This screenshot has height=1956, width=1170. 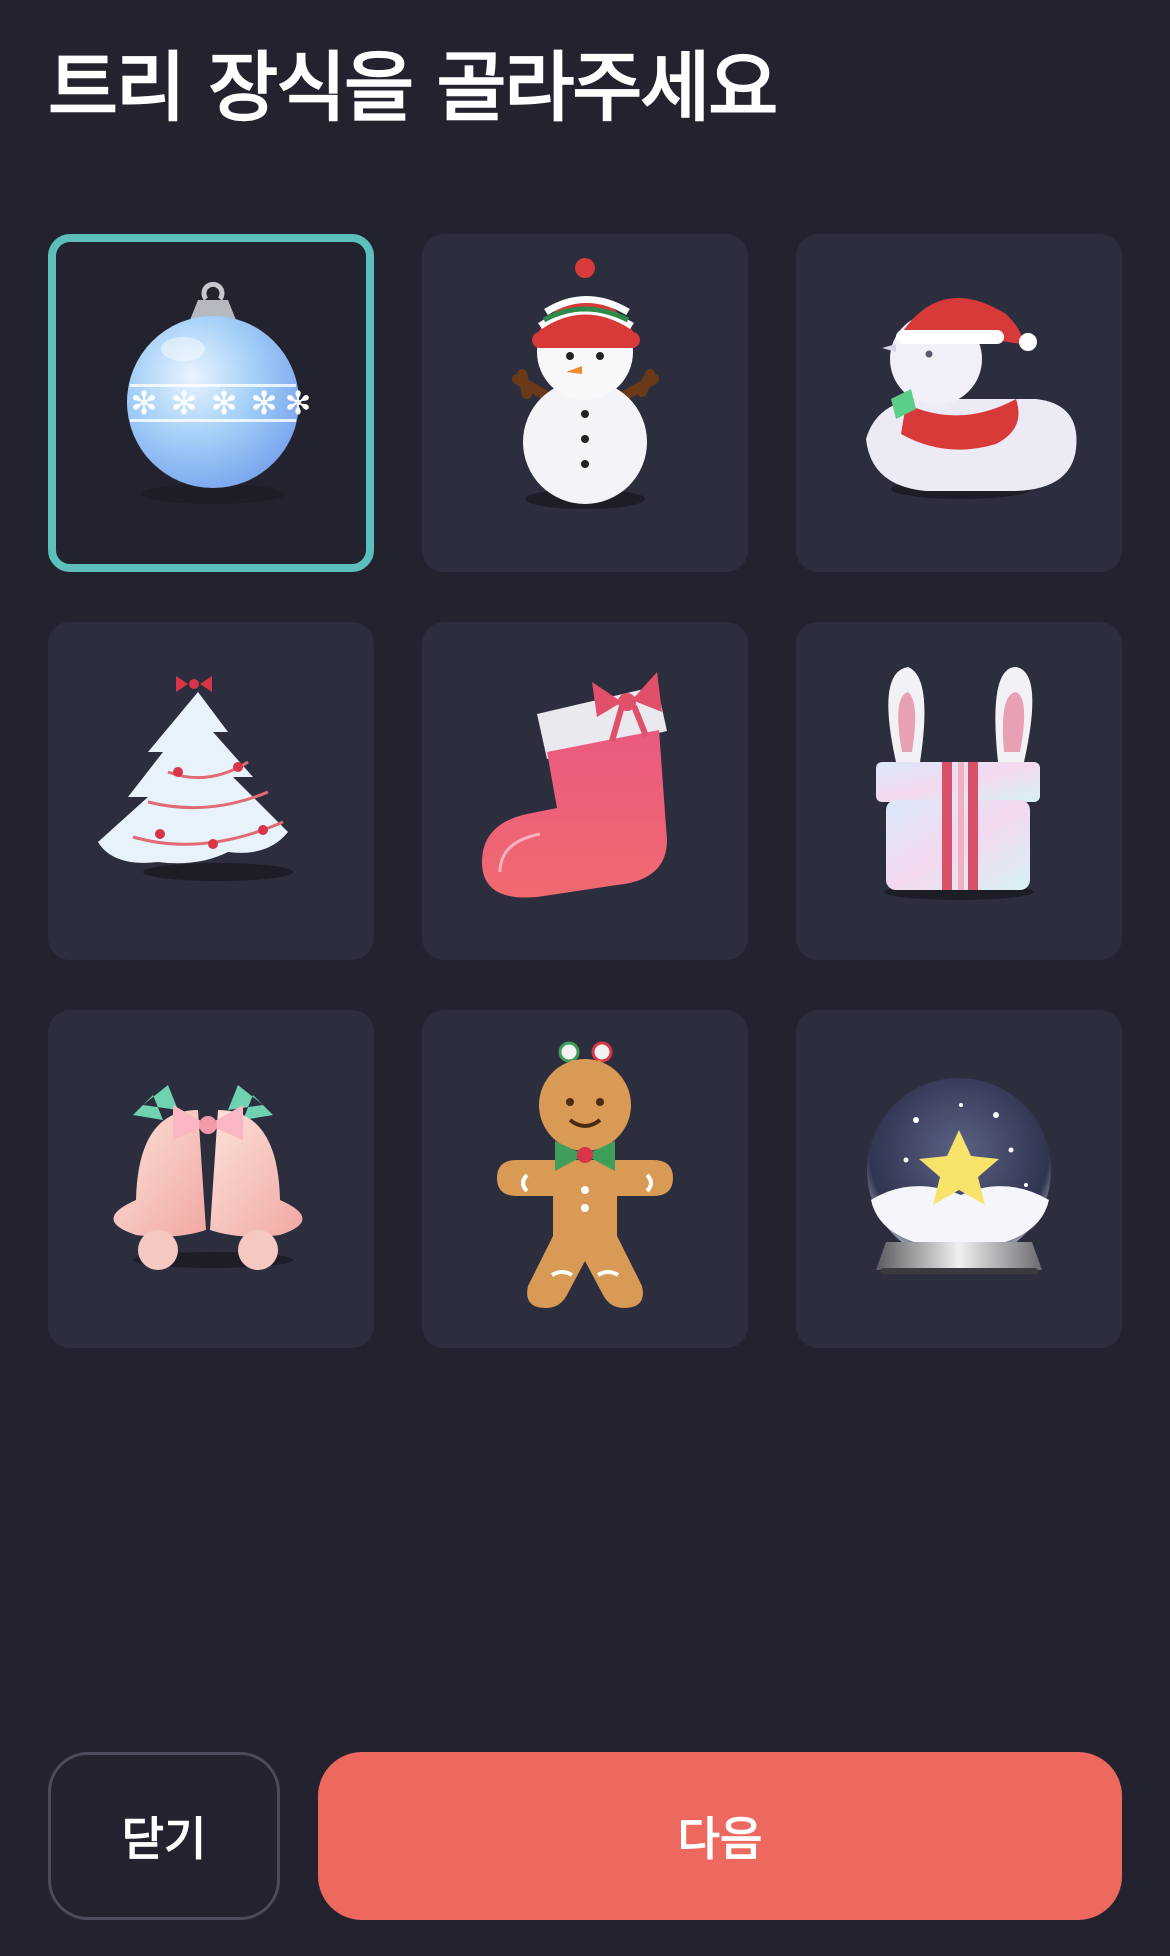 I want to click on ornament-option-stocking, so click(x=585, y=791).